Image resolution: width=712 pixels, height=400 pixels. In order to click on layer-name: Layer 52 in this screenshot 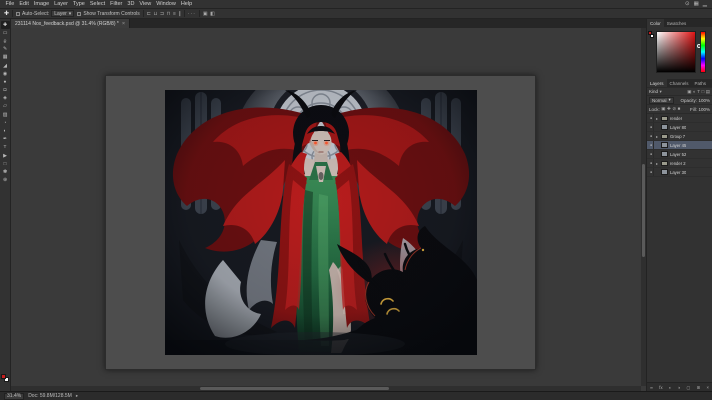, I will do `click(678, 154)`.